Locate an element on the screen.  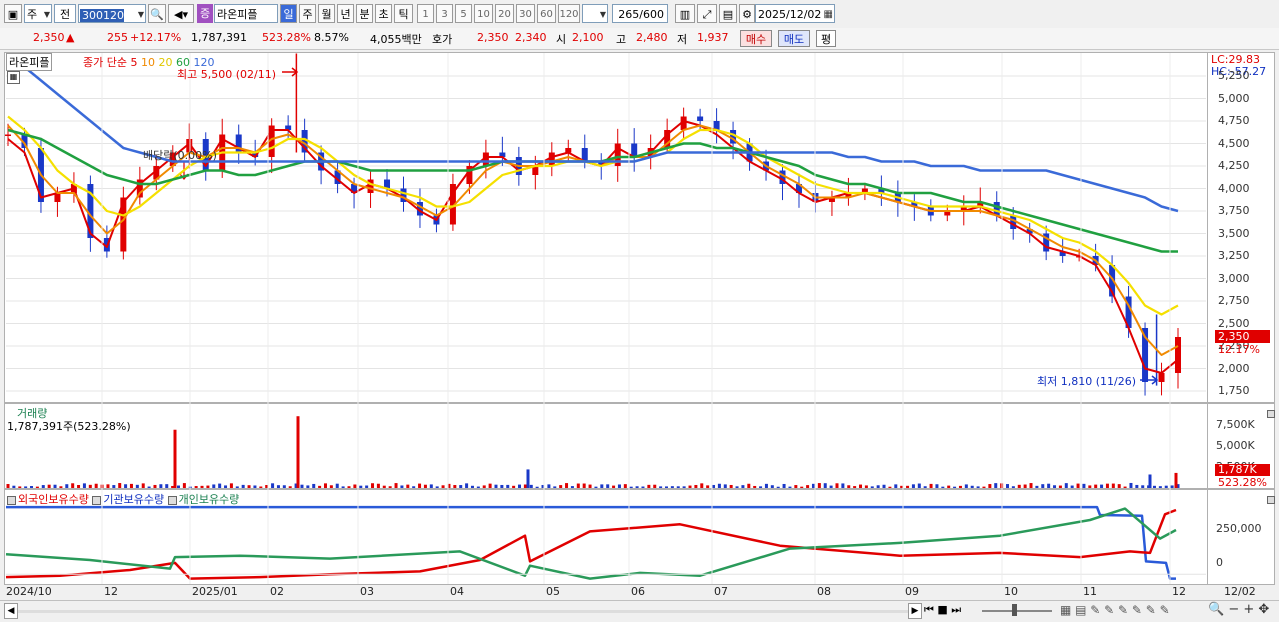
scroll-left-icon: ◀ is located at coordinates (11, 611).